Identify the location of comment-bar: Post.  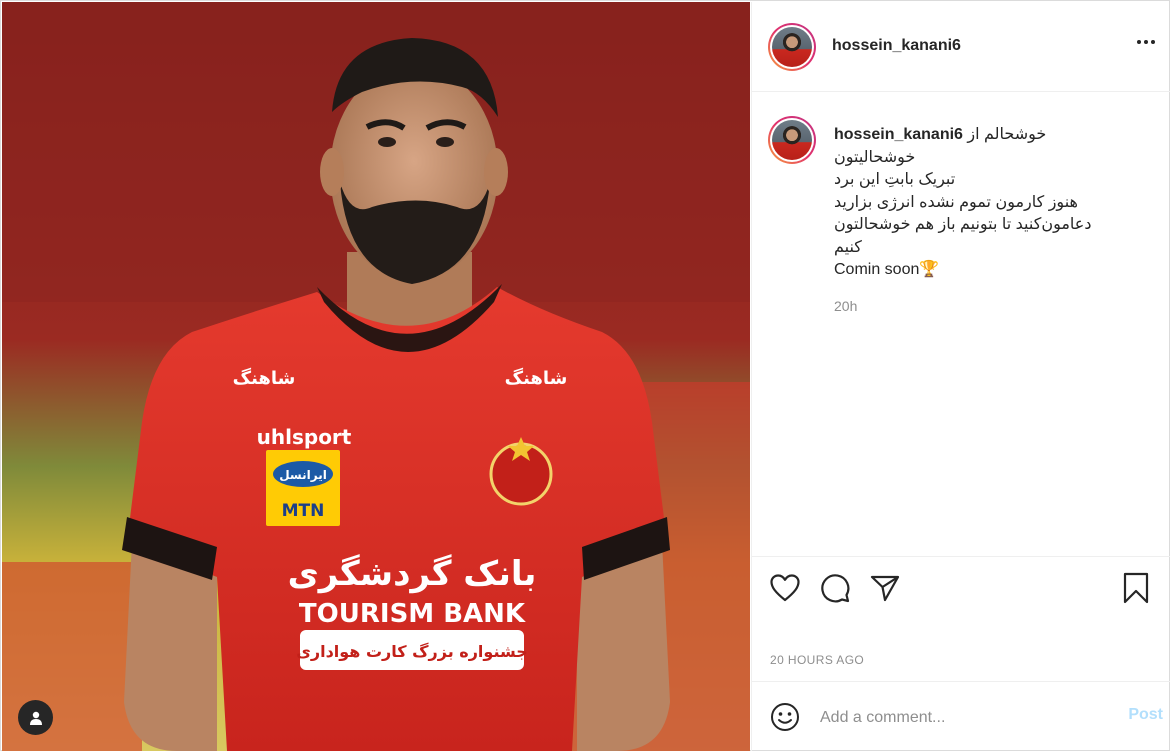
(961, 716).